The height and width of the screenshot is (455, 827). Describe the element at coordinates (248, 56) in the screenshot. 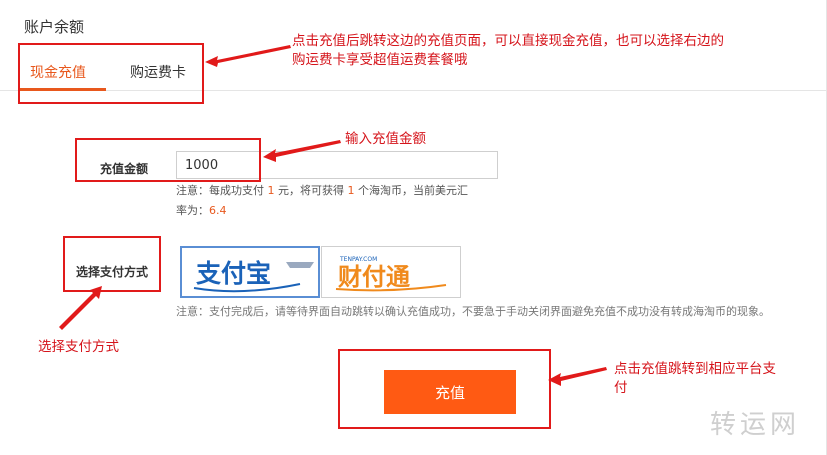

I see `arrow-tabs-icon` at that location.